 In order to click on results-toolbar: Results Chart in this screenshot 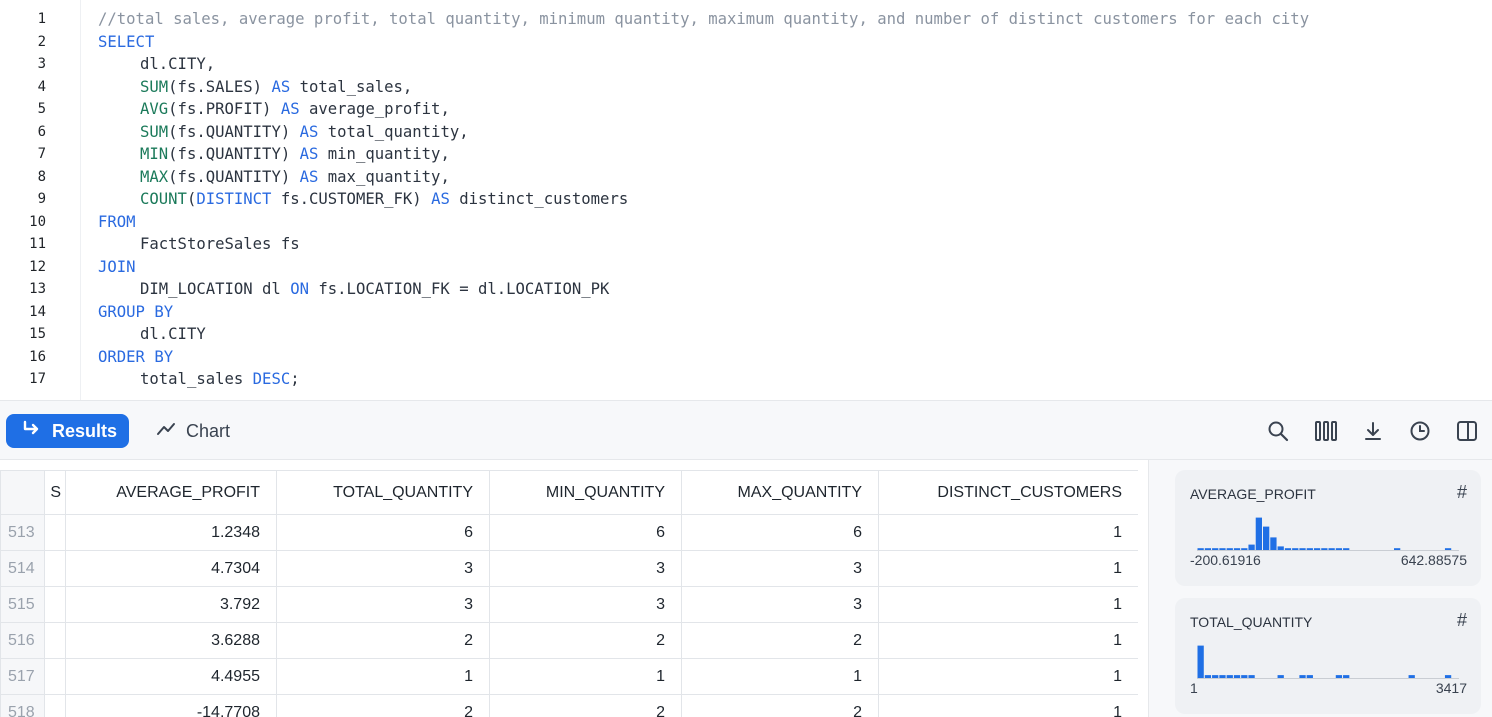, I will do `click(746, 430)`.